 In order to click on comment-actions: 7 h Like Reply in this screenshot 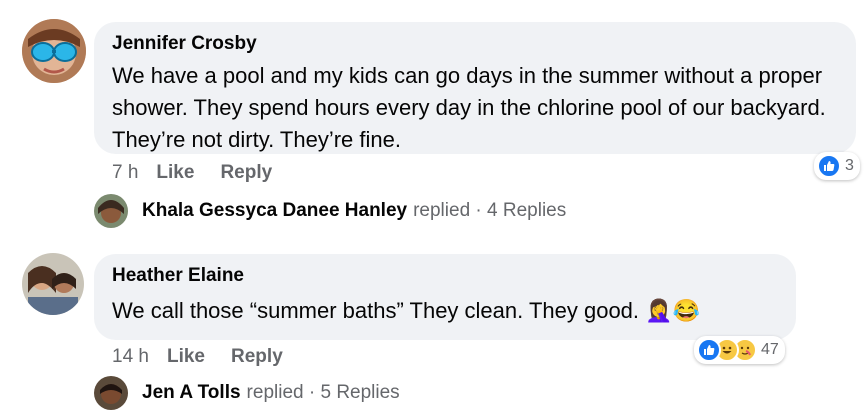, I will do `click(205, 173)`.